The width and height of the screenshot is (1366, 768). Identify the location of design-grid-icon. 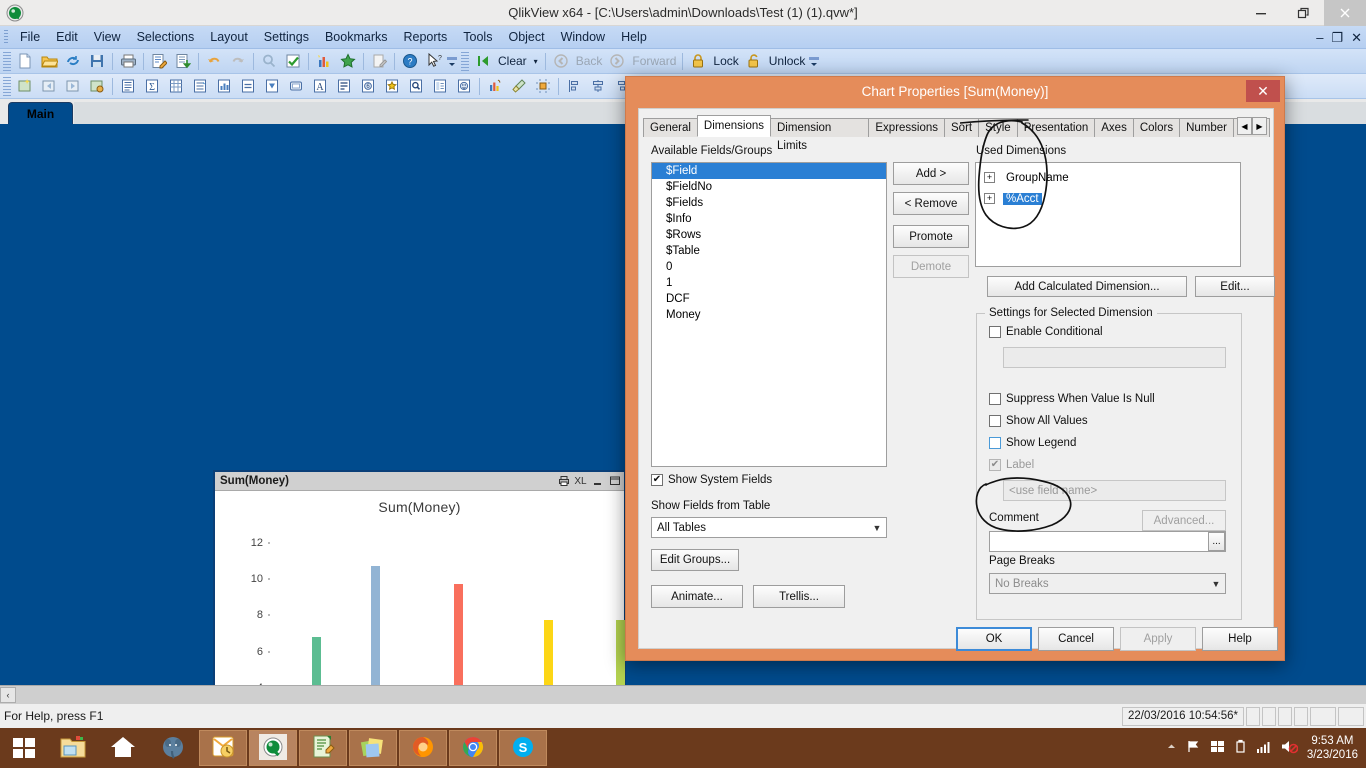
(495, 86).